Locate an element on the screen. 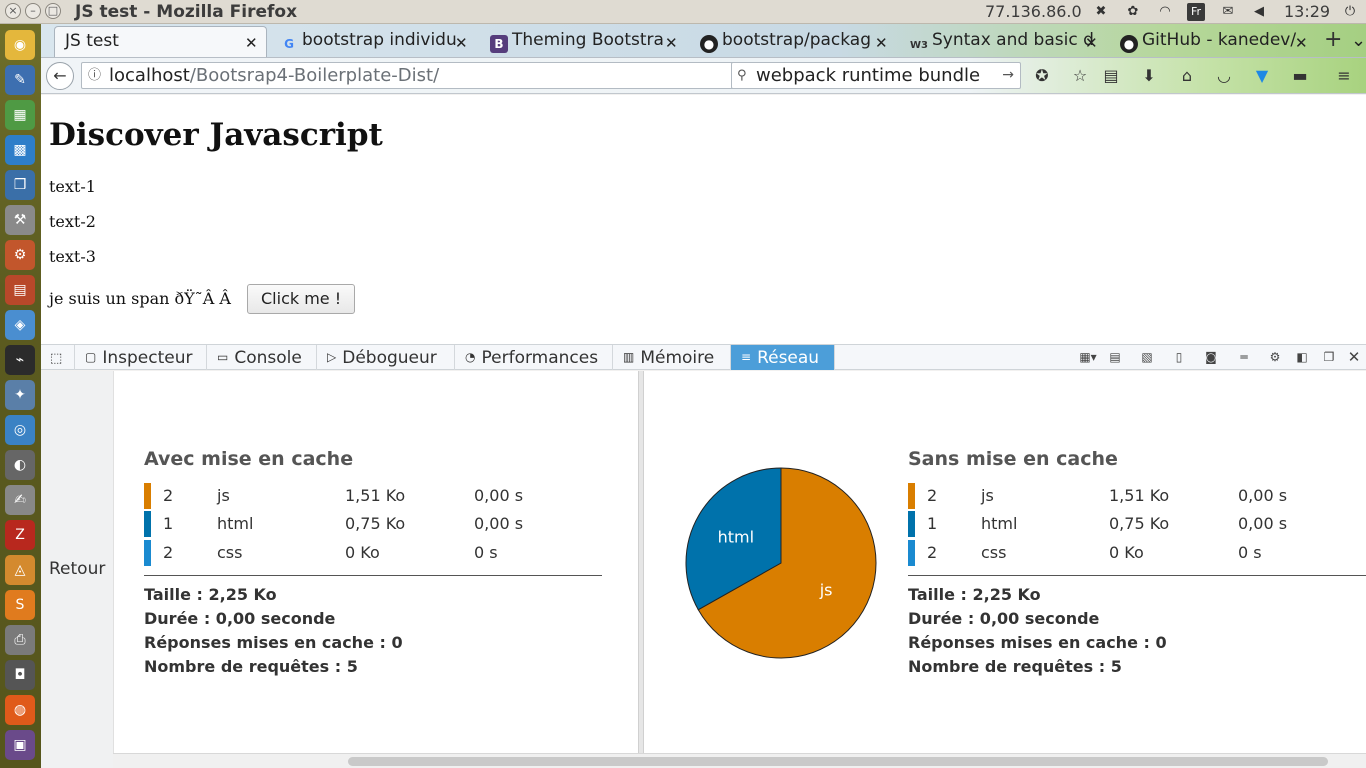 The width and height of the screenshot is (1366, 768). pick-element-icon: ⬚ is located at coordinates (58, 357).